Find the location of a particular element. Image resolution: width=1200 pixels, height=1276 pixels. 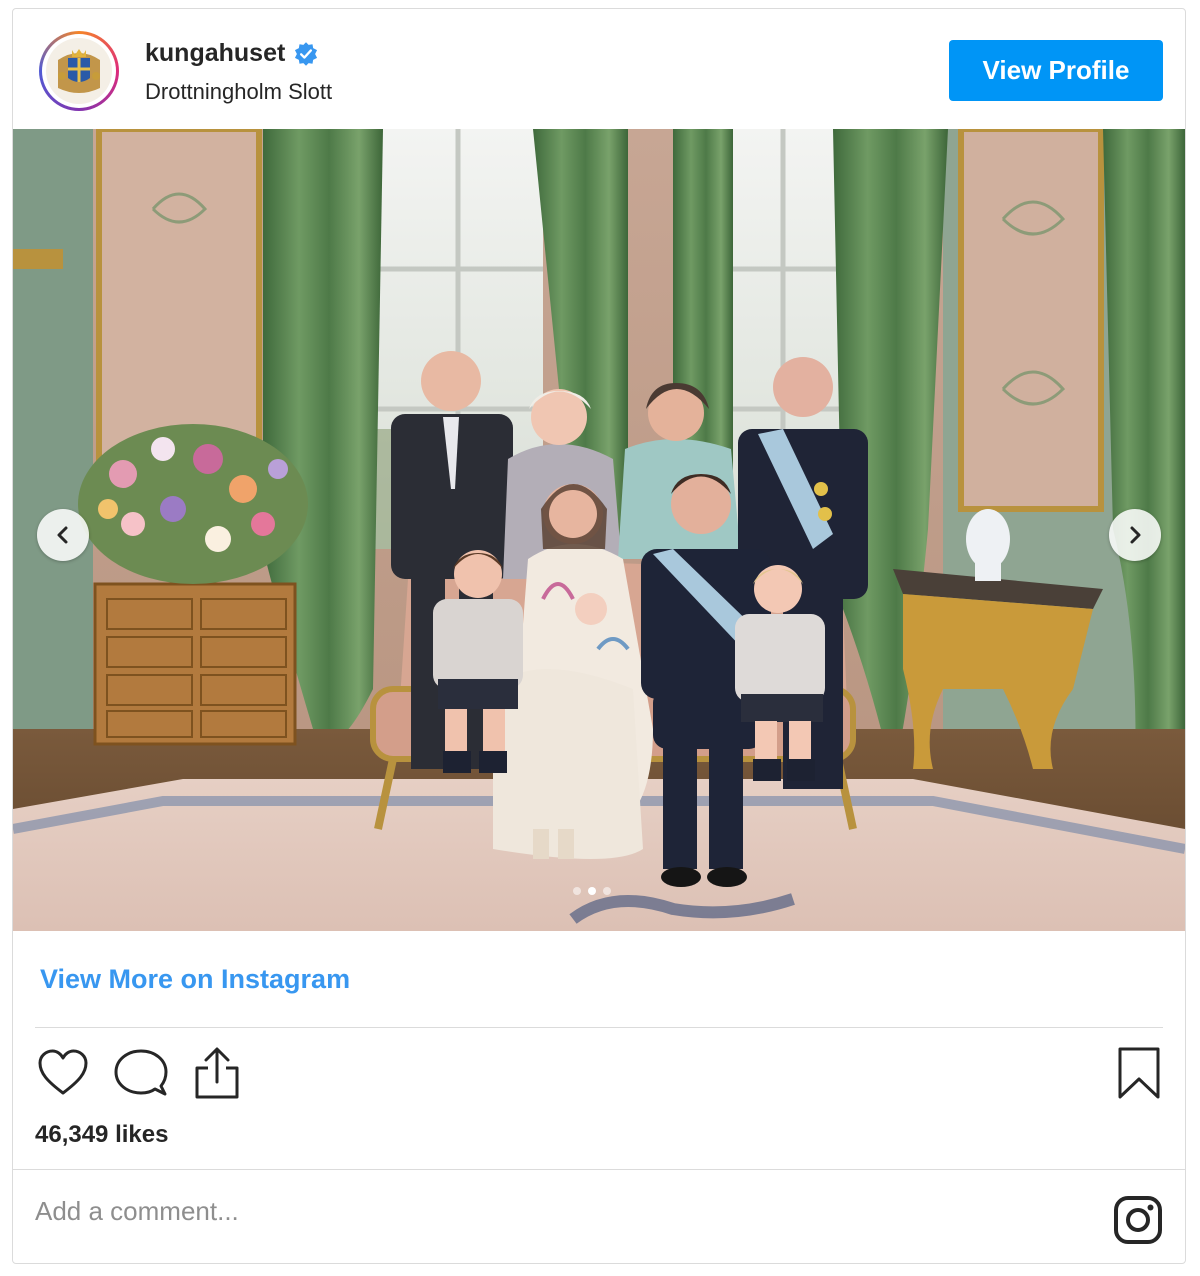

heart-icon is located at coordinates (63, 1072).